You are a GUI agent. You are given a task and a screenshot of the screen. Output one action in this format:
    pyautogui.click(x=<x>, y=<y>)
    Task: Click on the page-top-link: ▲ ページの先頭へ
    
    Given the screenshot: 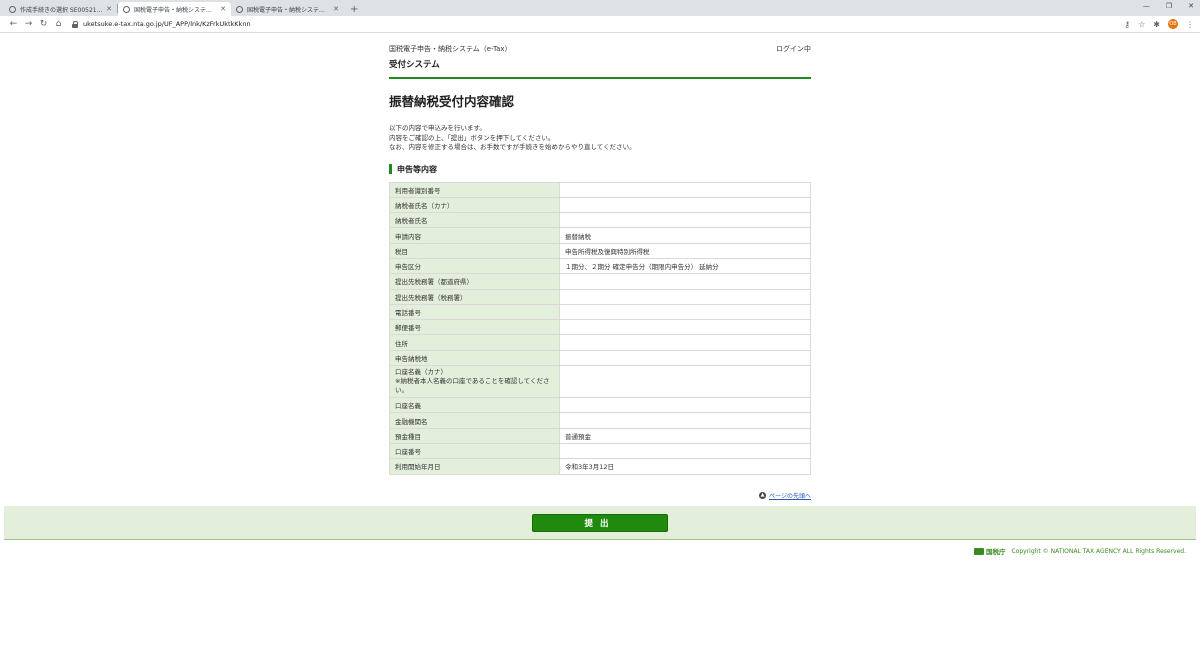 What is the action you would take?
    pyautogui.click(x=600, y=495)
    